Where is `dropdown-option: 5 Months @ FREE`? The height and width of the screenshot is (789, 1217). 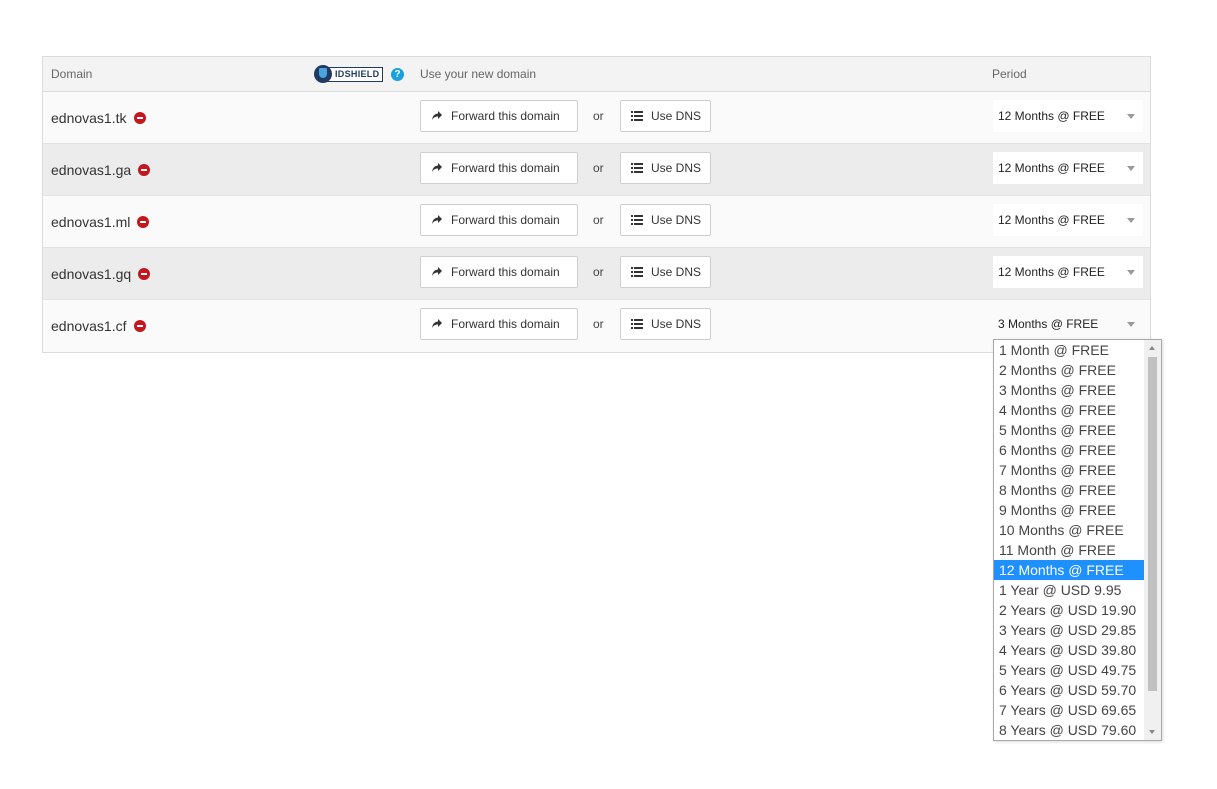
dropdown-option: 5 Months @ FREE is located at coordinates (1069, 430).